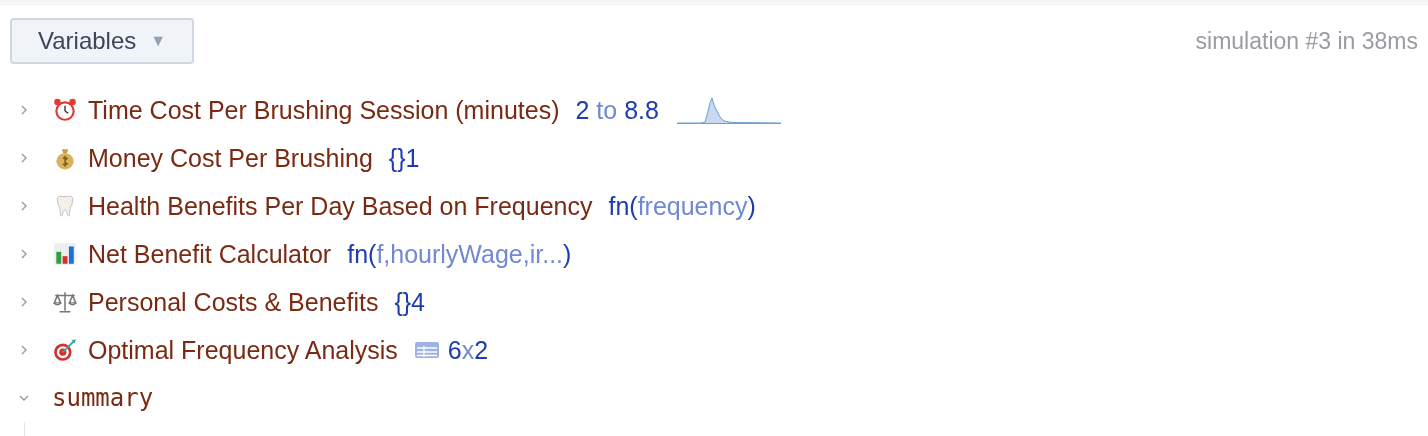 The width and height of the screenshot is (1428, 436). What do you see at coordinates (459, 254) in the screenshot?
I see `function-signature: fn(f,hourlyWage,ir...)` at bounding box center [459, 254].